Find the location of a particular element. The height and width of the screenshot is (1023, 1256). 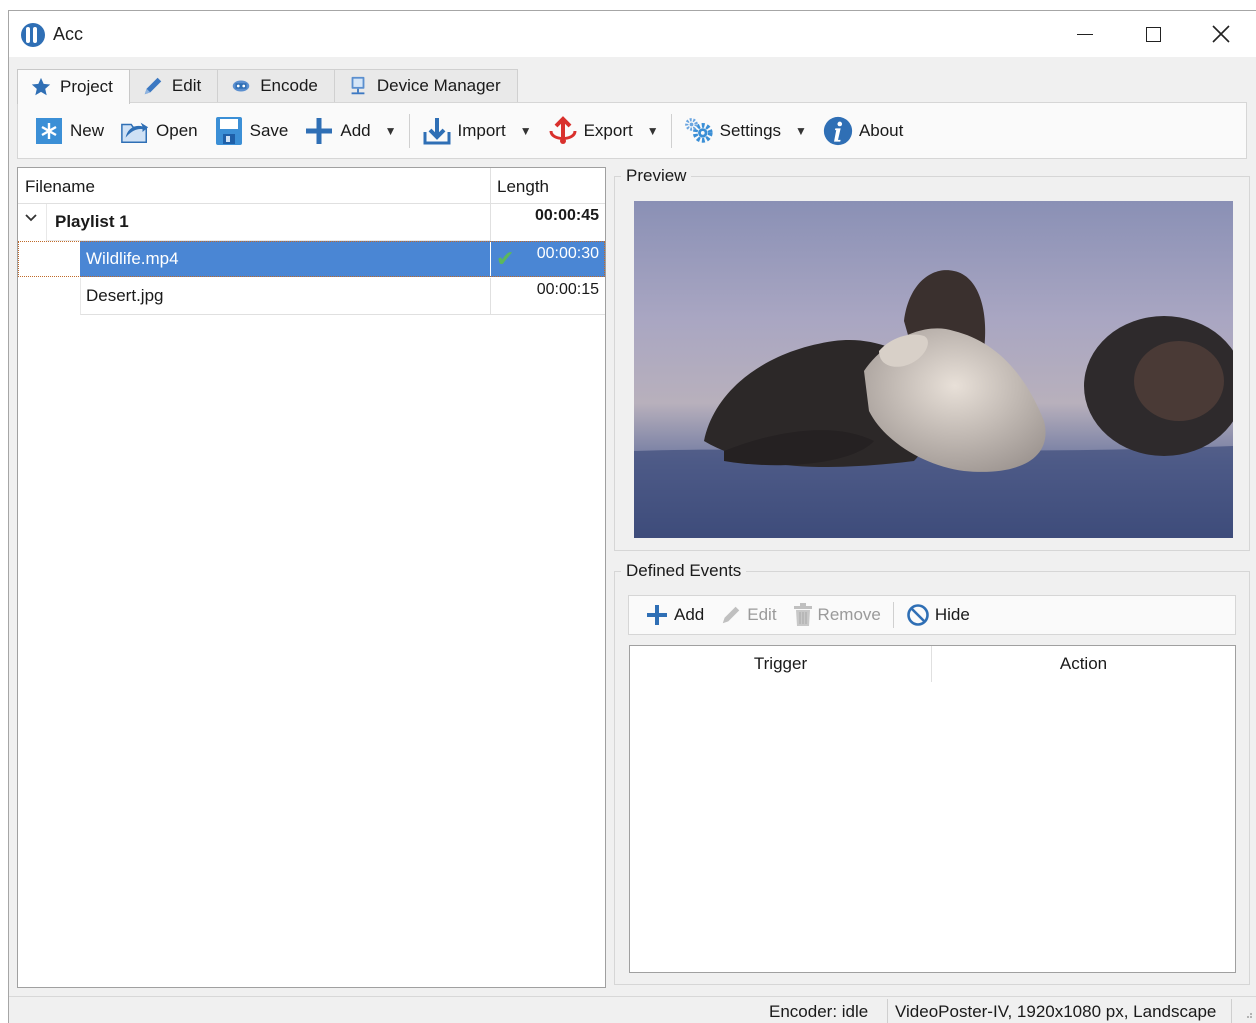

playlist-length: 00:00:45 is located at coordinates (566, 215).